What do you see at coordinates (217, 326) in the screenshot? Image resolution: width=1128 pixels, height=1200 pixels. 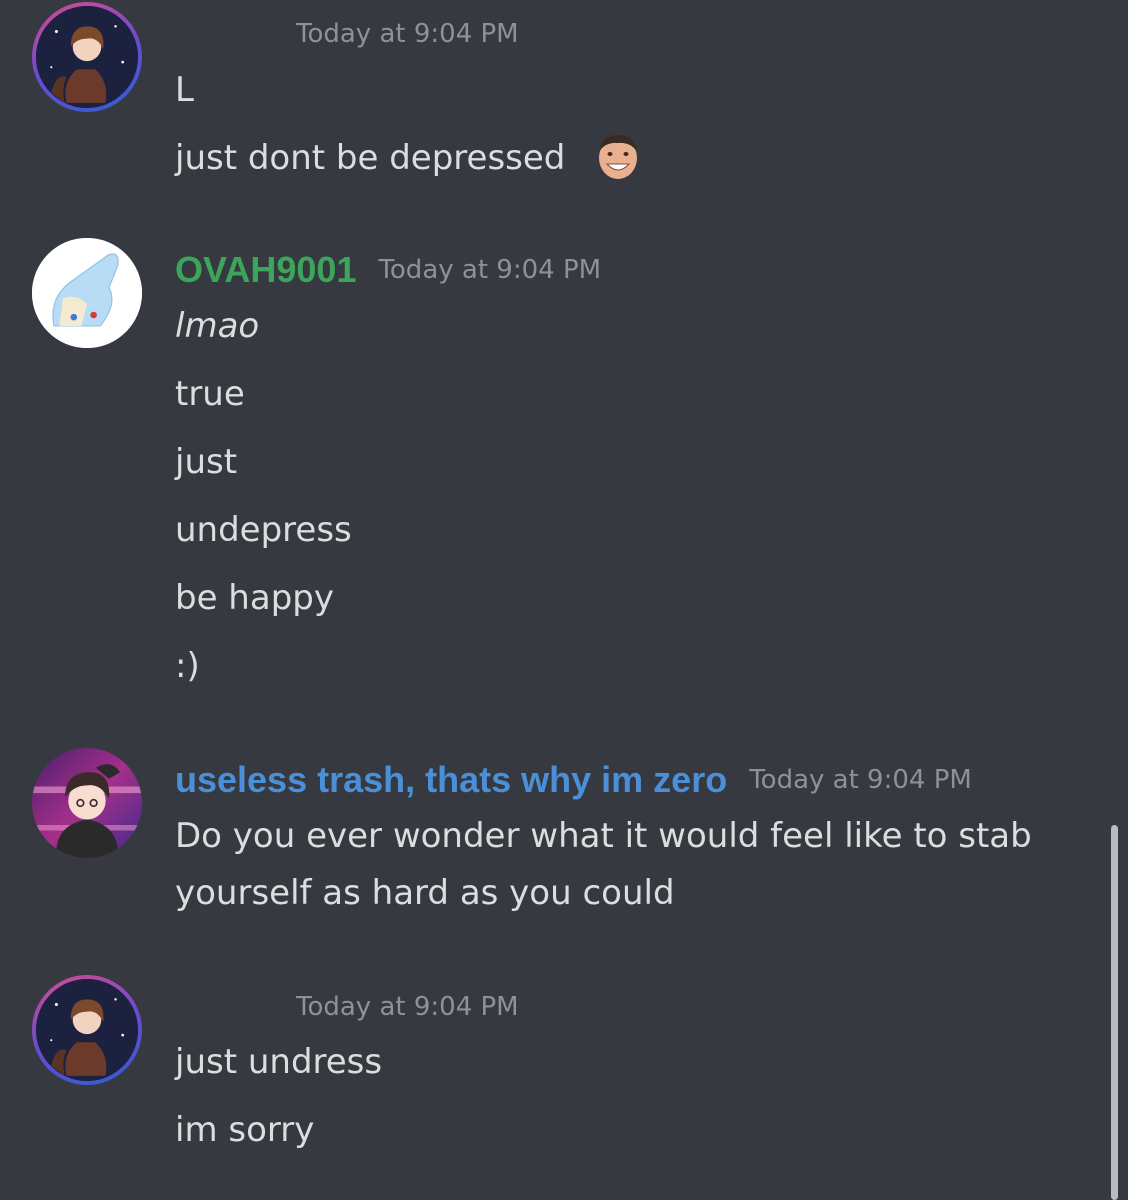 I see `message-text: lmao` at bounding box center [217, 326].